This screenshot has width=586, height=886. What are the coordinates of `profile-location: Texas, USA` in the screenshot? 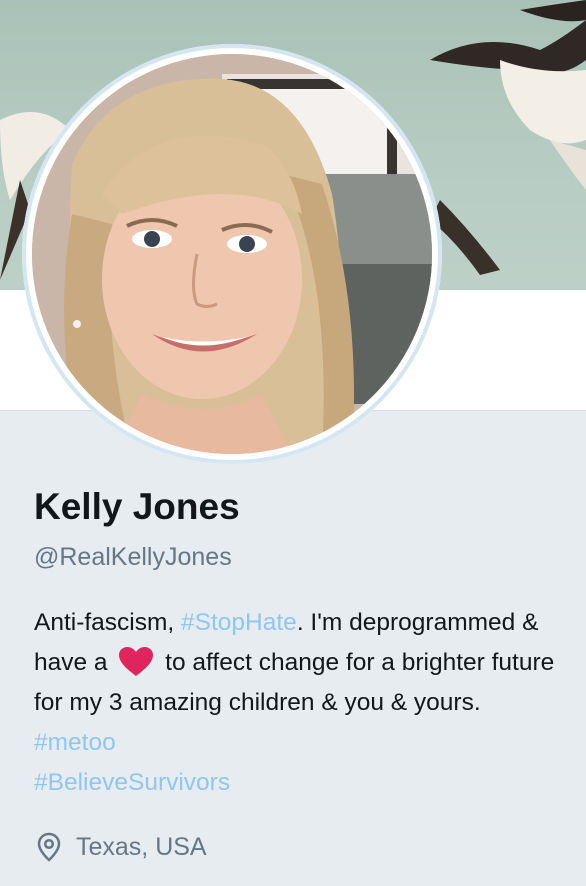 It's located at (120, 847).